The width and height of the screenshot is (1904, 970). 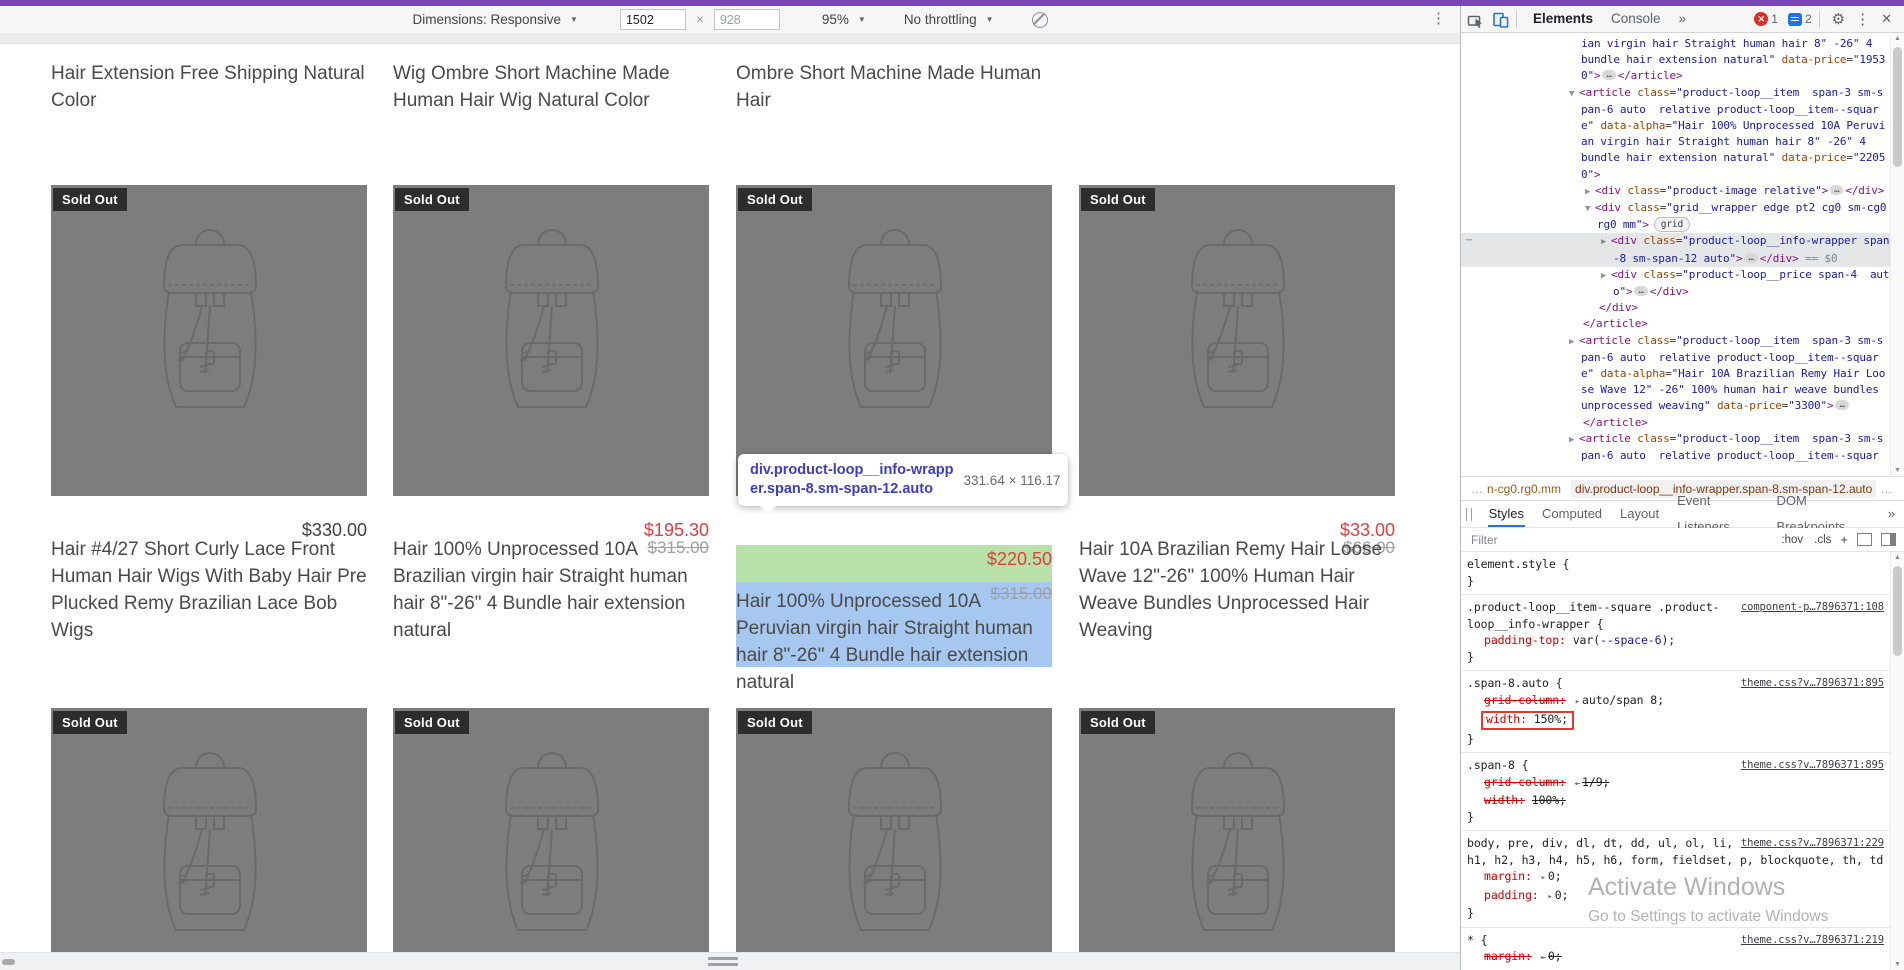 I want to click on grid-badge: grid, so click(x=1672, y=225).